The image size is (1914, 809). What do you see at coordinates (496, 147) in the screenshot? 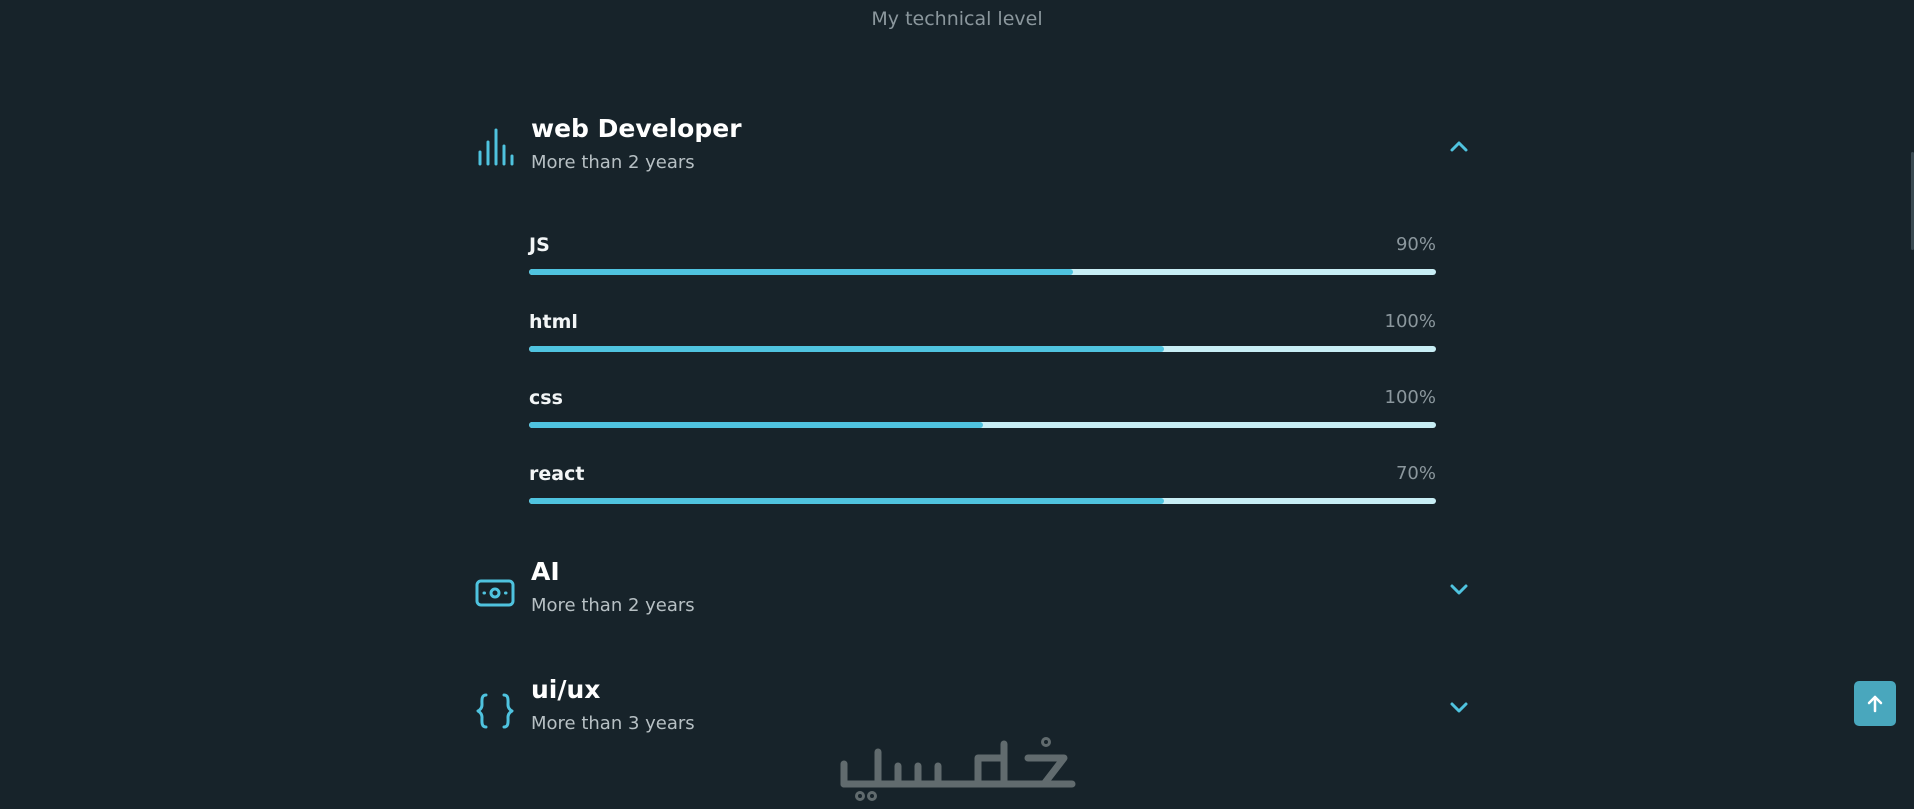
I see `bar-chart-icon` at bounding box center [496, 147].